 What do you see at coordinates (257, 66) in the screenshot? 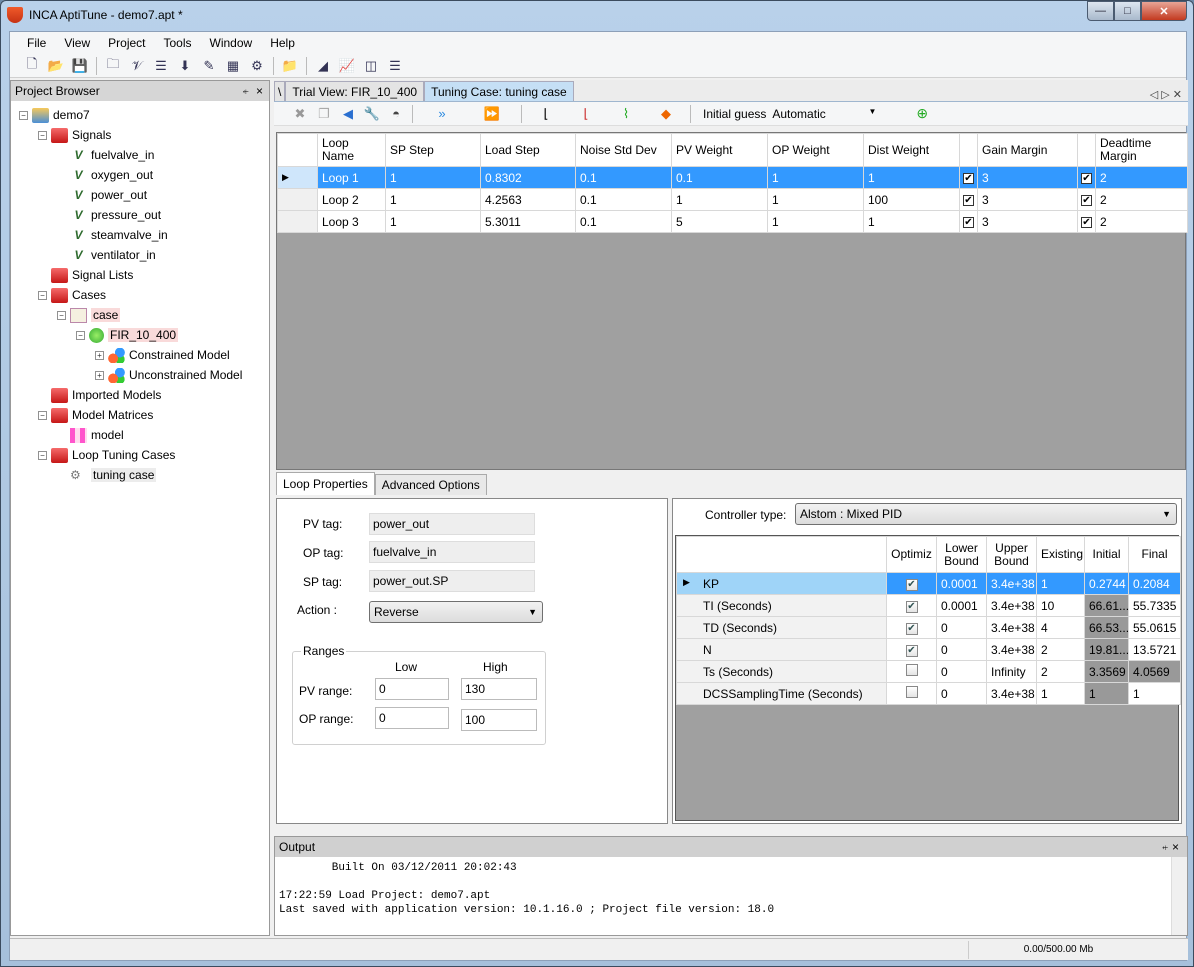
I see `gears-icon: ⚙` at bounding box center [257, 66].